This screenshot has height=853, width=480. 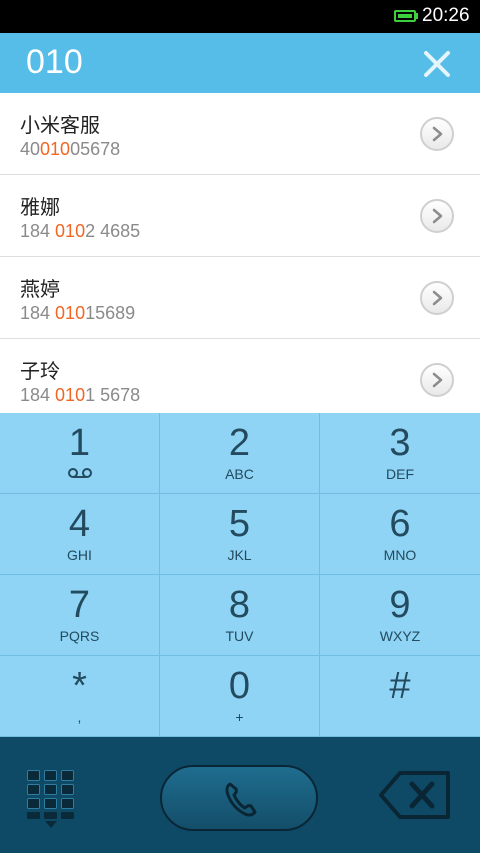 What do you see at coordinates (79, 524) in the screenshot?
I see `key-digit: 4` at bounding box center [79, 524].